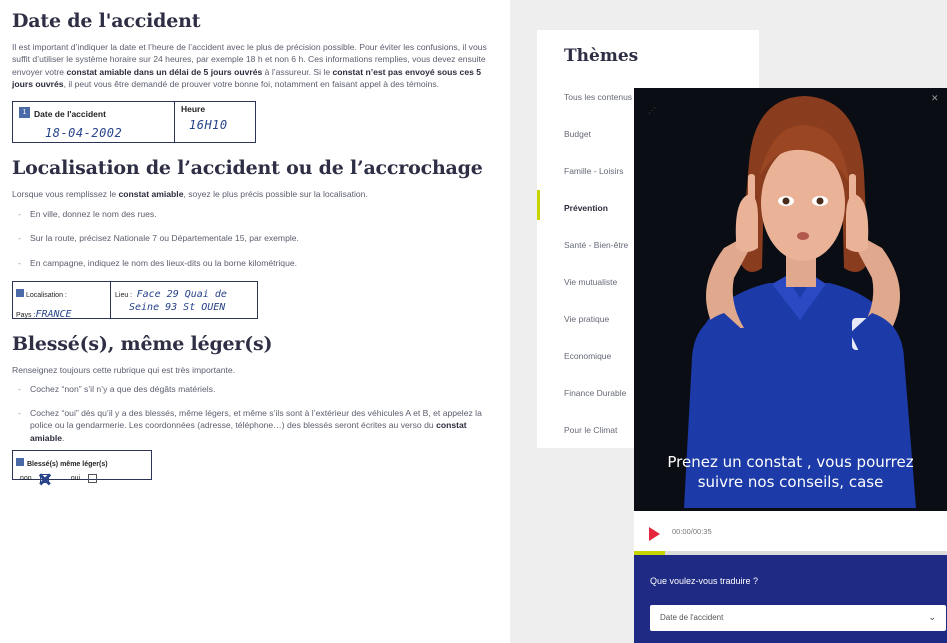 The width and height of the screenshot is (947, 643). I want to click on video-controls: 00:00/00:35, so click(790, 532).